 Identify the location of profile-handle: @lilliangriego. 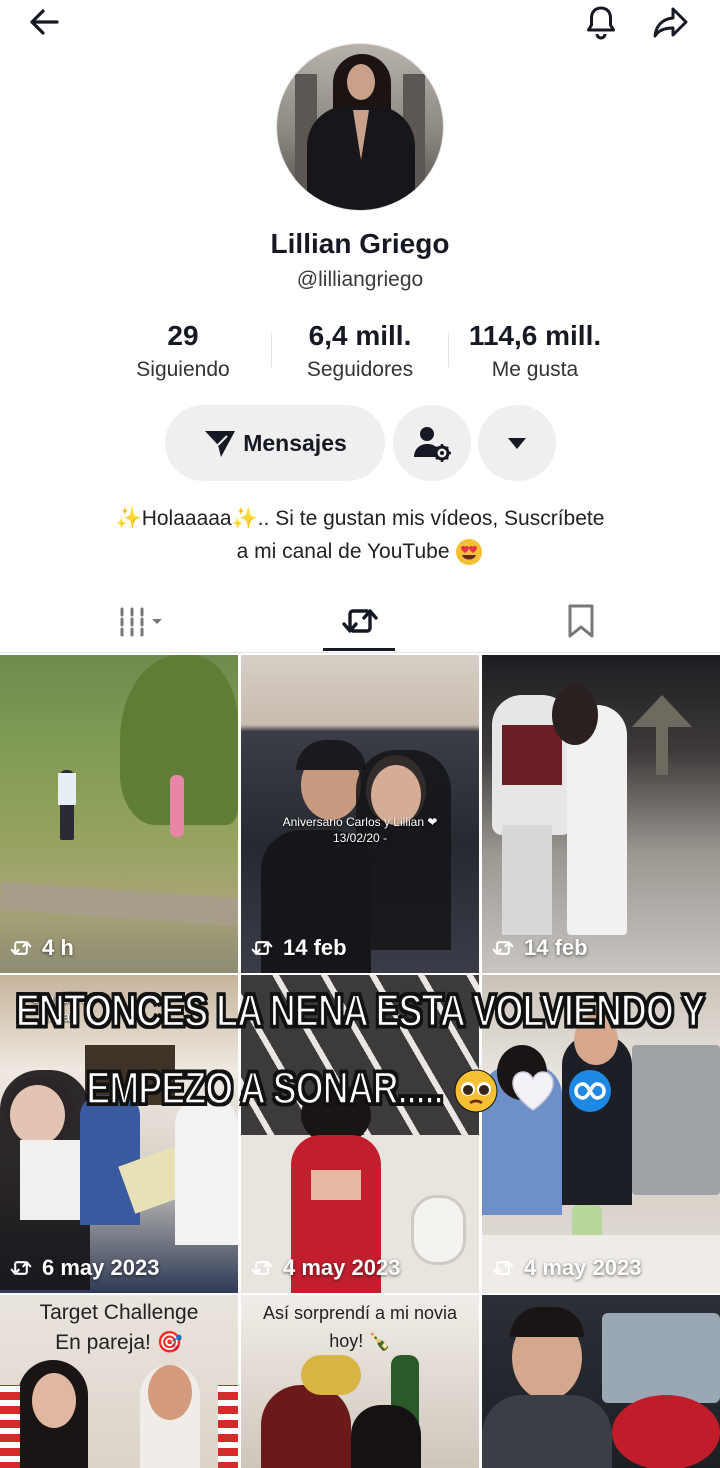
(360, 279).